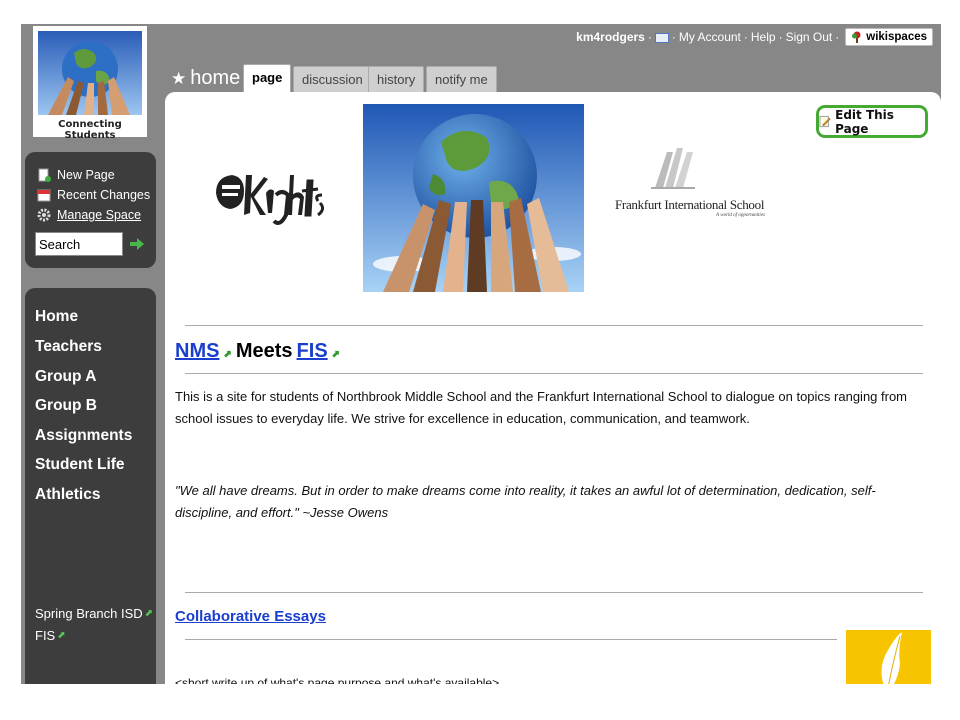  Describe the element at coordinates (44, 215) in the screenshot. I see `gear-icon` at that location.